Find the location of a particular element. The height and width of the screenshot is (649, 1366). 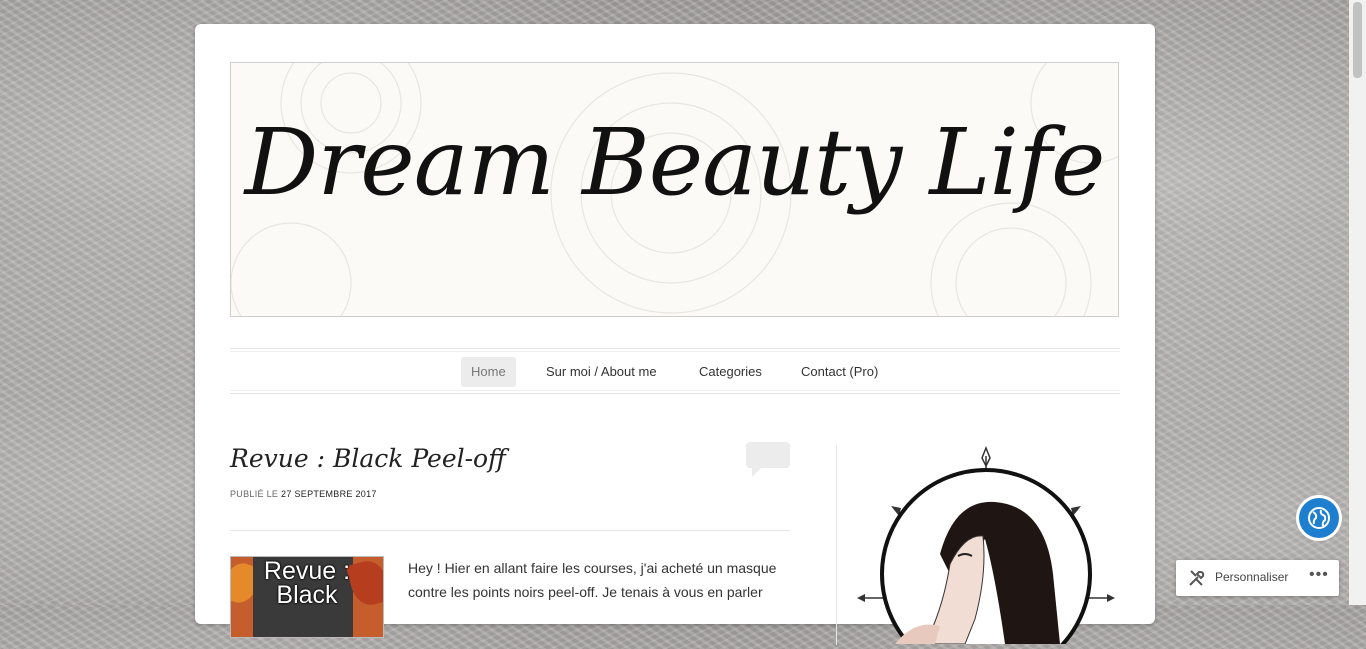

post-title: Revue : Black Peel-off is located at coordinates (368, 458).